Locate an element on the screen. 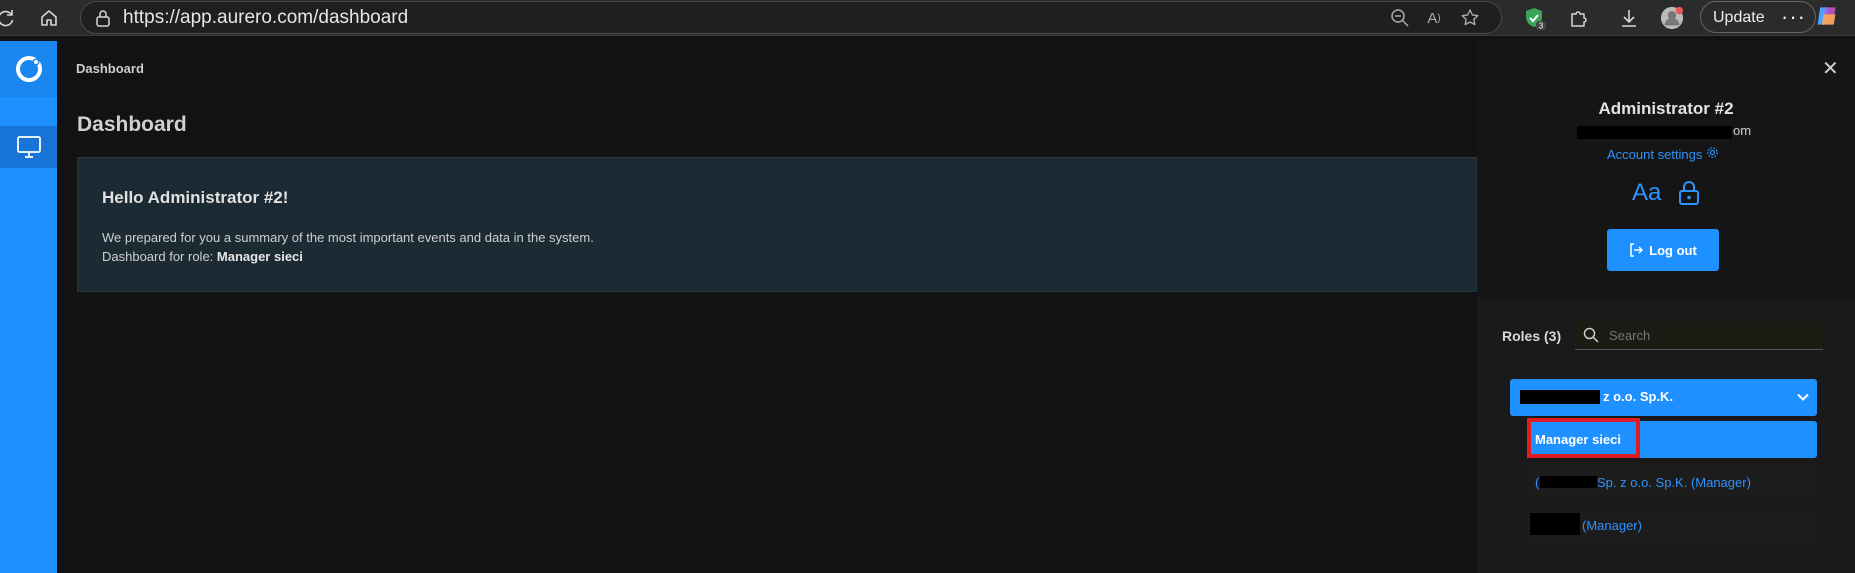 Image resolution: width=1855 pixels, height=573 pixels. role-item-company-manager: ( Sp. z o.o. Sp.K. (Manager) is located at coordinates (1672, 482).